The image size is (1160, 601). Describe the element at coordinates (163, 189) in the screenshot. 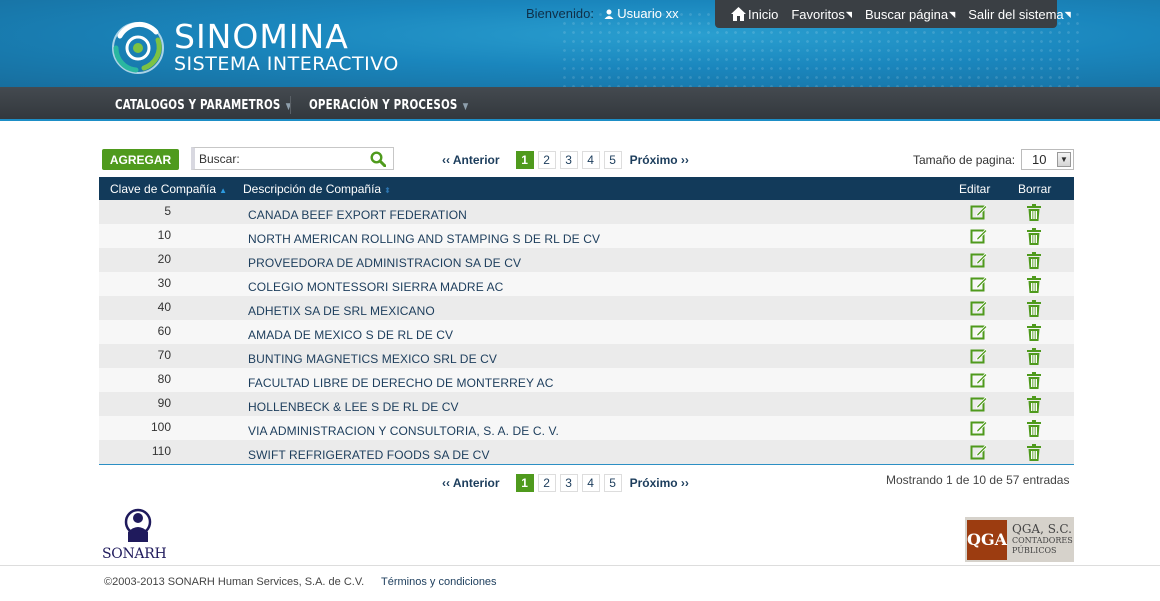

I see `col-code-label: Clave de Compañía` at that location.